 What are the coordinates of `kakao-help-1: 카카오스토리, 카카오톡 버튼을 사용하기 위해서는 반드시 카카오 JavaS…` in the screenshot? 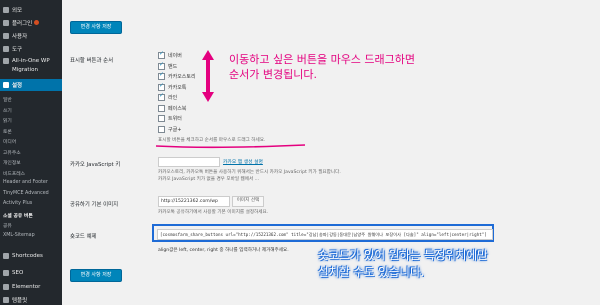 It's located at (249, 172).